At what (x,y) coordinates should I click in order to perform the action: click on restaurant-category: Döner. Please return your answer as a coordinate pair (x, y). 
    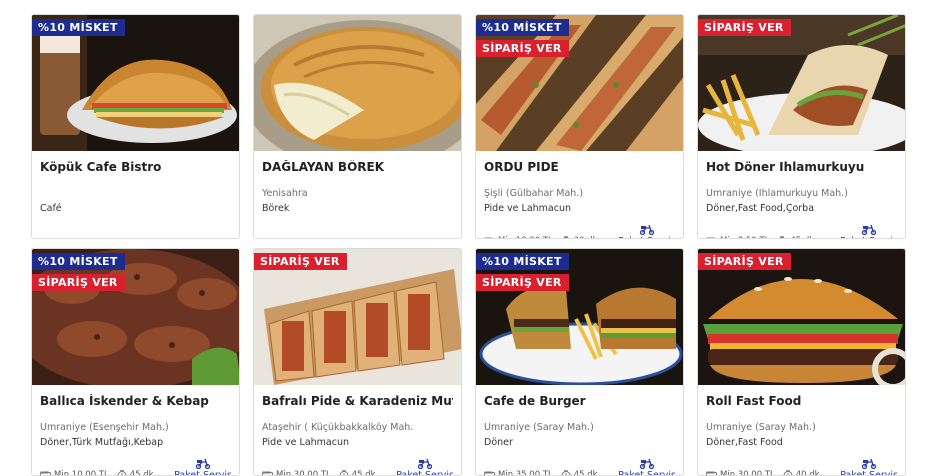
    Looking at the image, I should click on (579, 443).